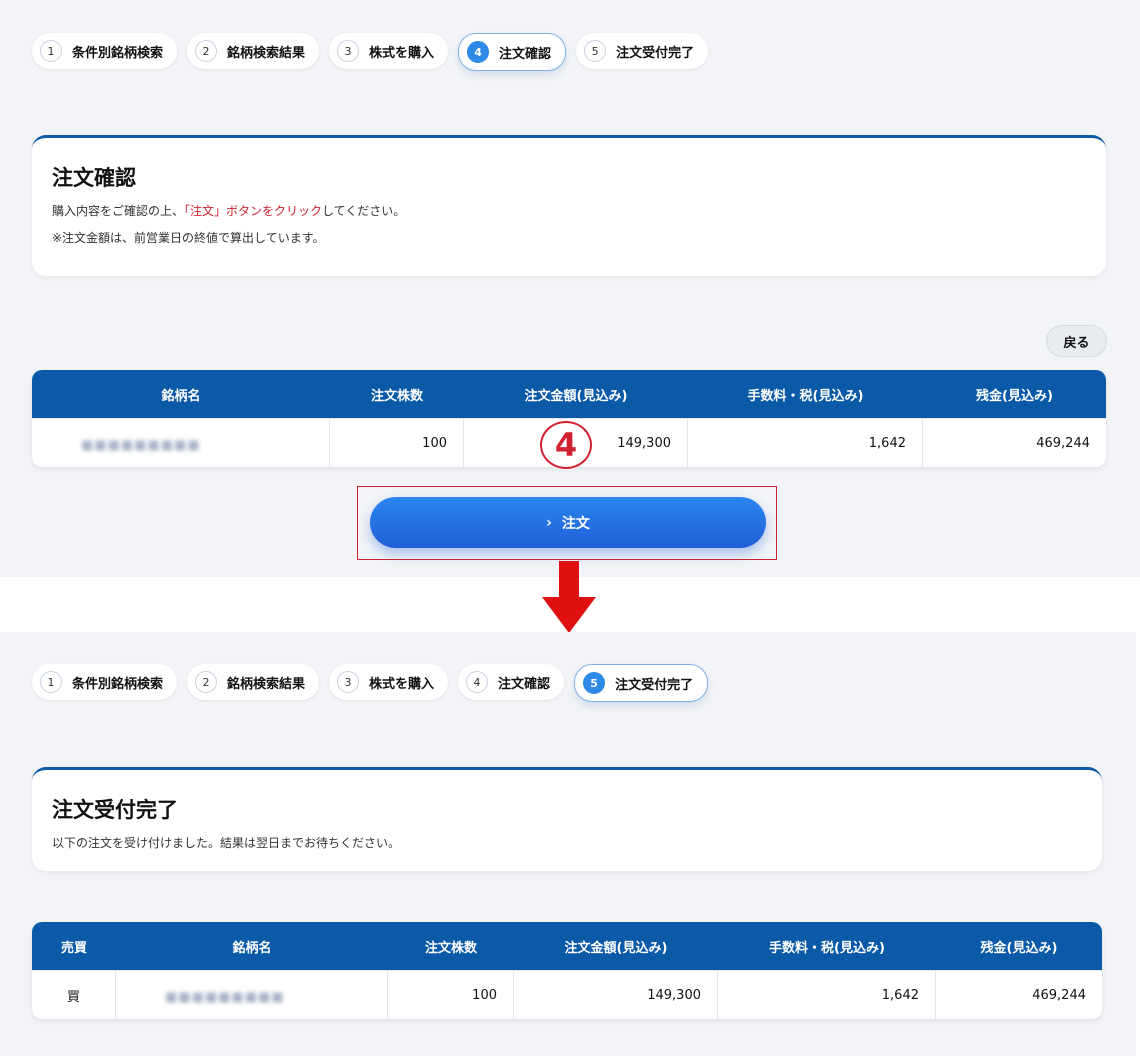 This screenshot has height=1056, width=1140. What do you see at coordinates (94, 178) in the screenshot?
I see `page-title: 注文確認` at bounding box center [94, 178].